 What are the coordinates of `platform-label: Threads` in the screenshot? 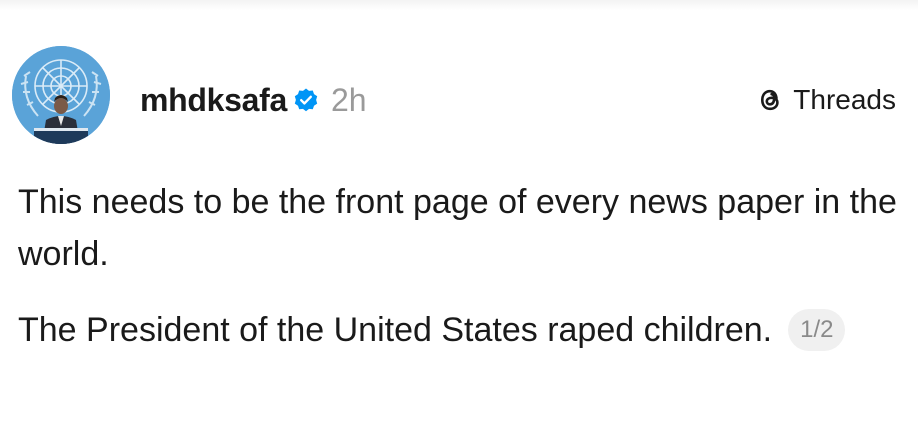 It's located at (844, 99).